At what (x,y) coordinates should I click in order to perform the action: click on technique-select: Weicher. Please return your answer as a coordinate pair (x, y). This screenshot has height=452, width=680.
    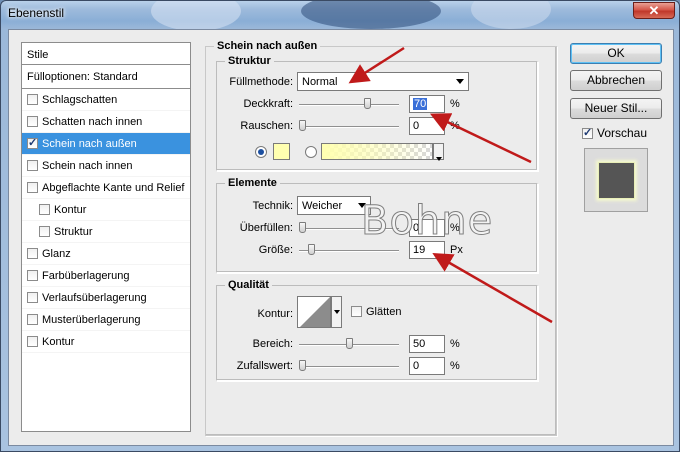
    Looking at the image, I should click on (334, 205).